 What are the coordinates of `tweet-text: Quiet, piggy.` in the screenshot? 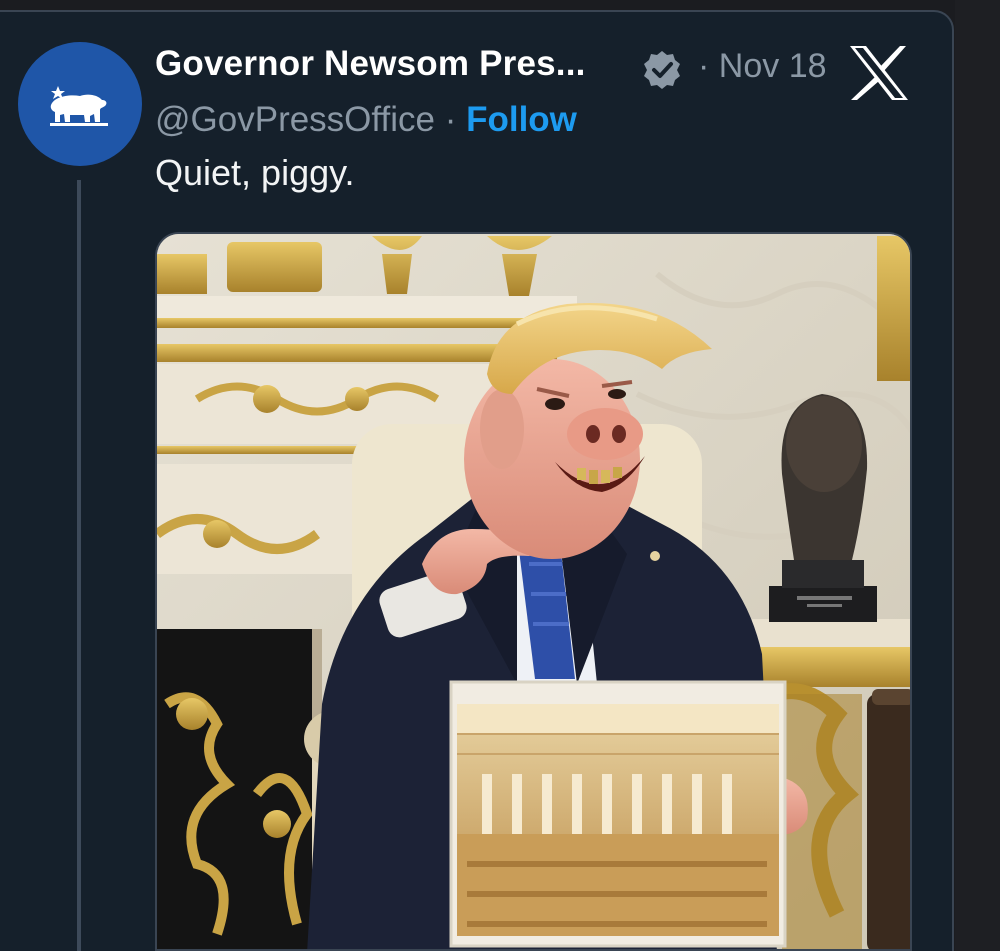 It's located at (255, 172).